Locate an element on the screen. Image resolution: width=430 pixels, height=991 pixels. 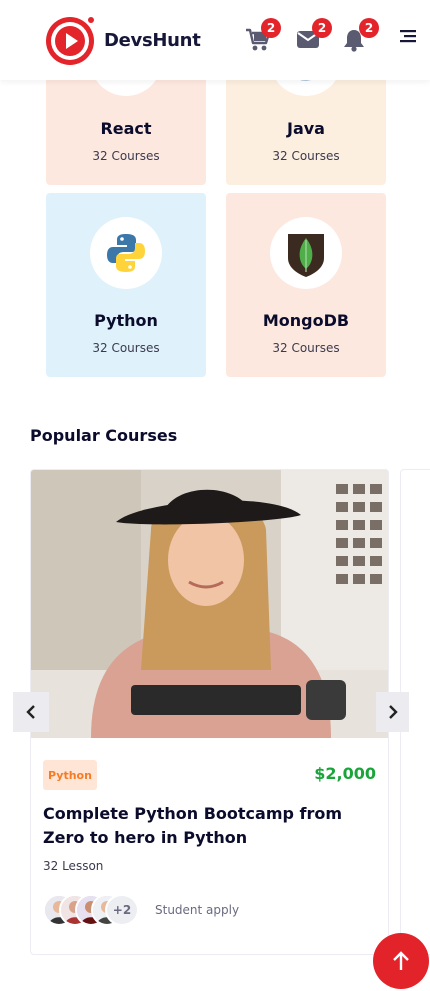
site-header: DevsHunt 2 2 2 is located at coordinates (215, 40).